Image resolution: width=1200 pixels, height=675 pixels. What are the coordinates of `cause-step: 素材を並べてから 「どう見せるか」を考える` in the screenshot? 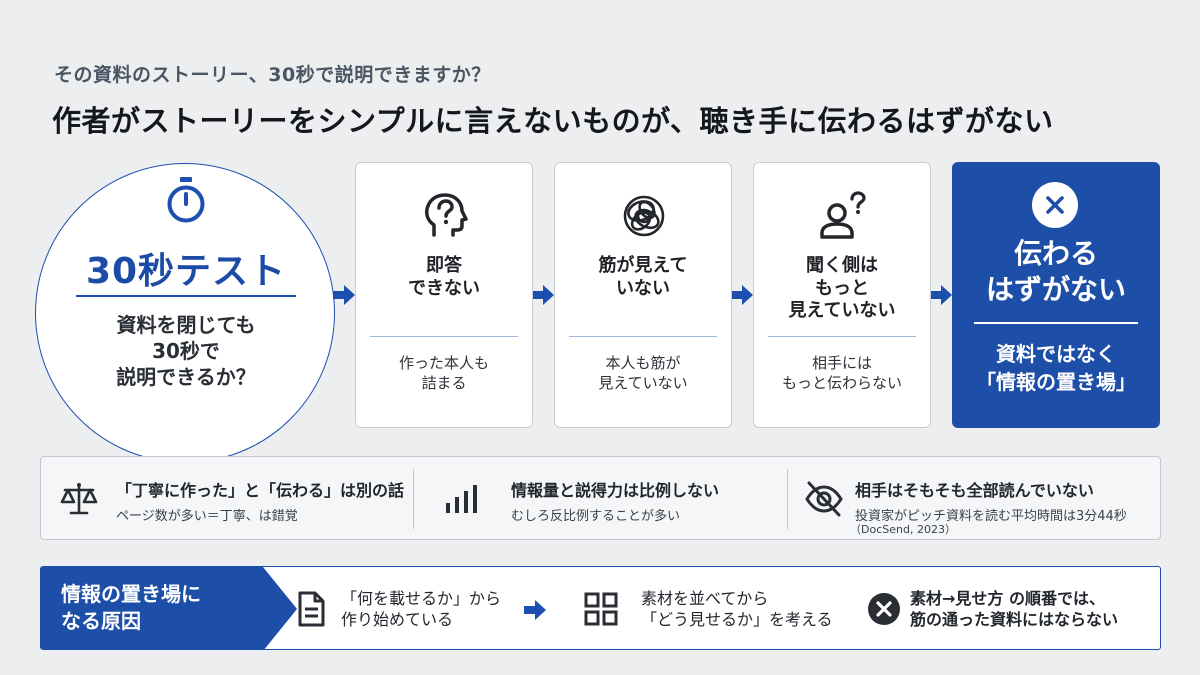 It's located at (726, 608).